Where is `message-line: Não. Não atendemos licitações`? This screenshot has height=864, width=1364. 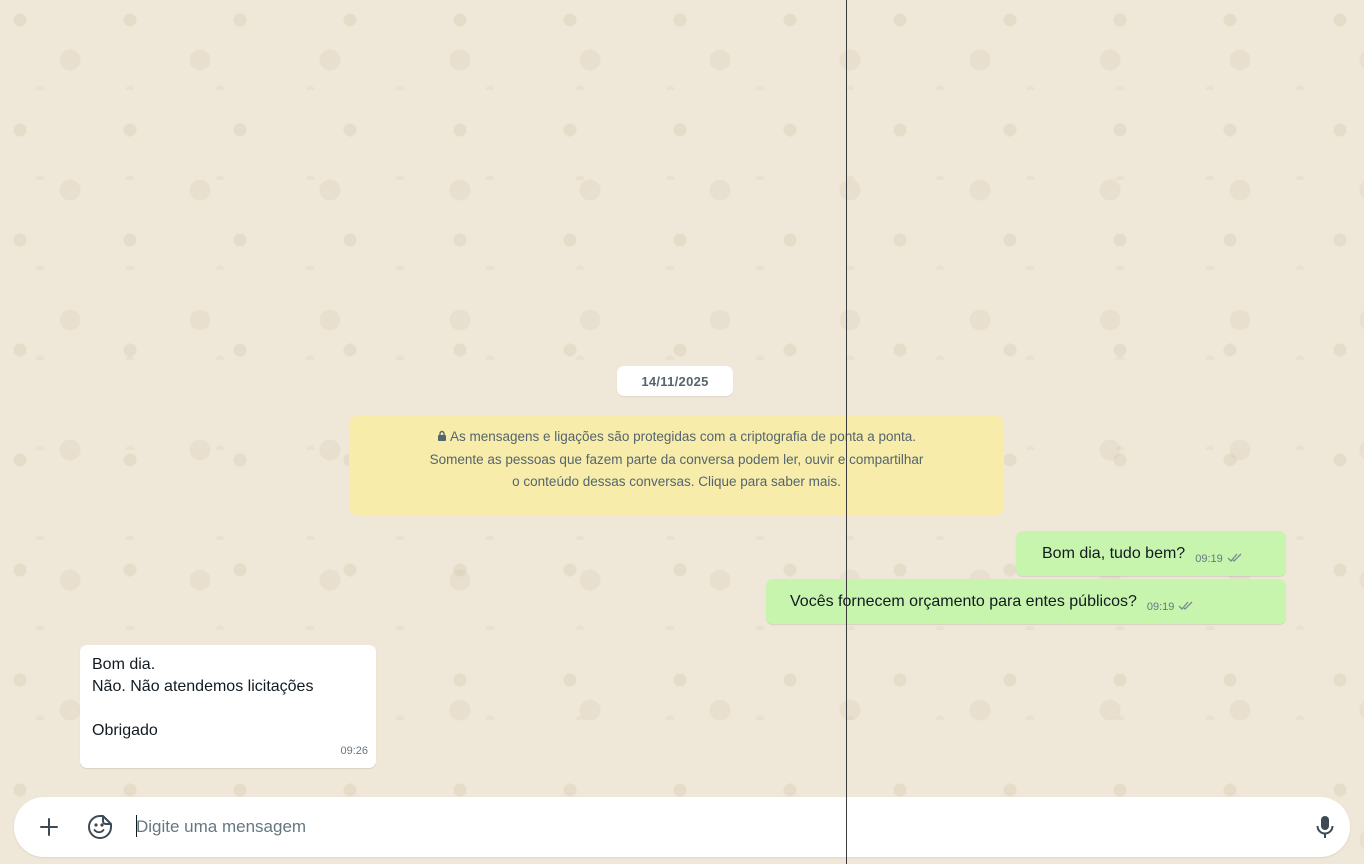 message-line: Não. Não atendemos licitações is located at coordinates (203, 686).